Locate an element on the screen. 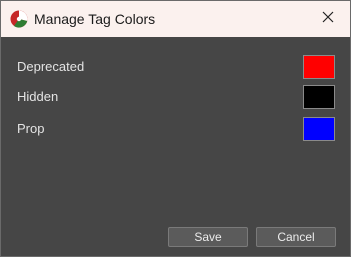  tag-row-hidden: Hidden is located at coordinates (176, 97).